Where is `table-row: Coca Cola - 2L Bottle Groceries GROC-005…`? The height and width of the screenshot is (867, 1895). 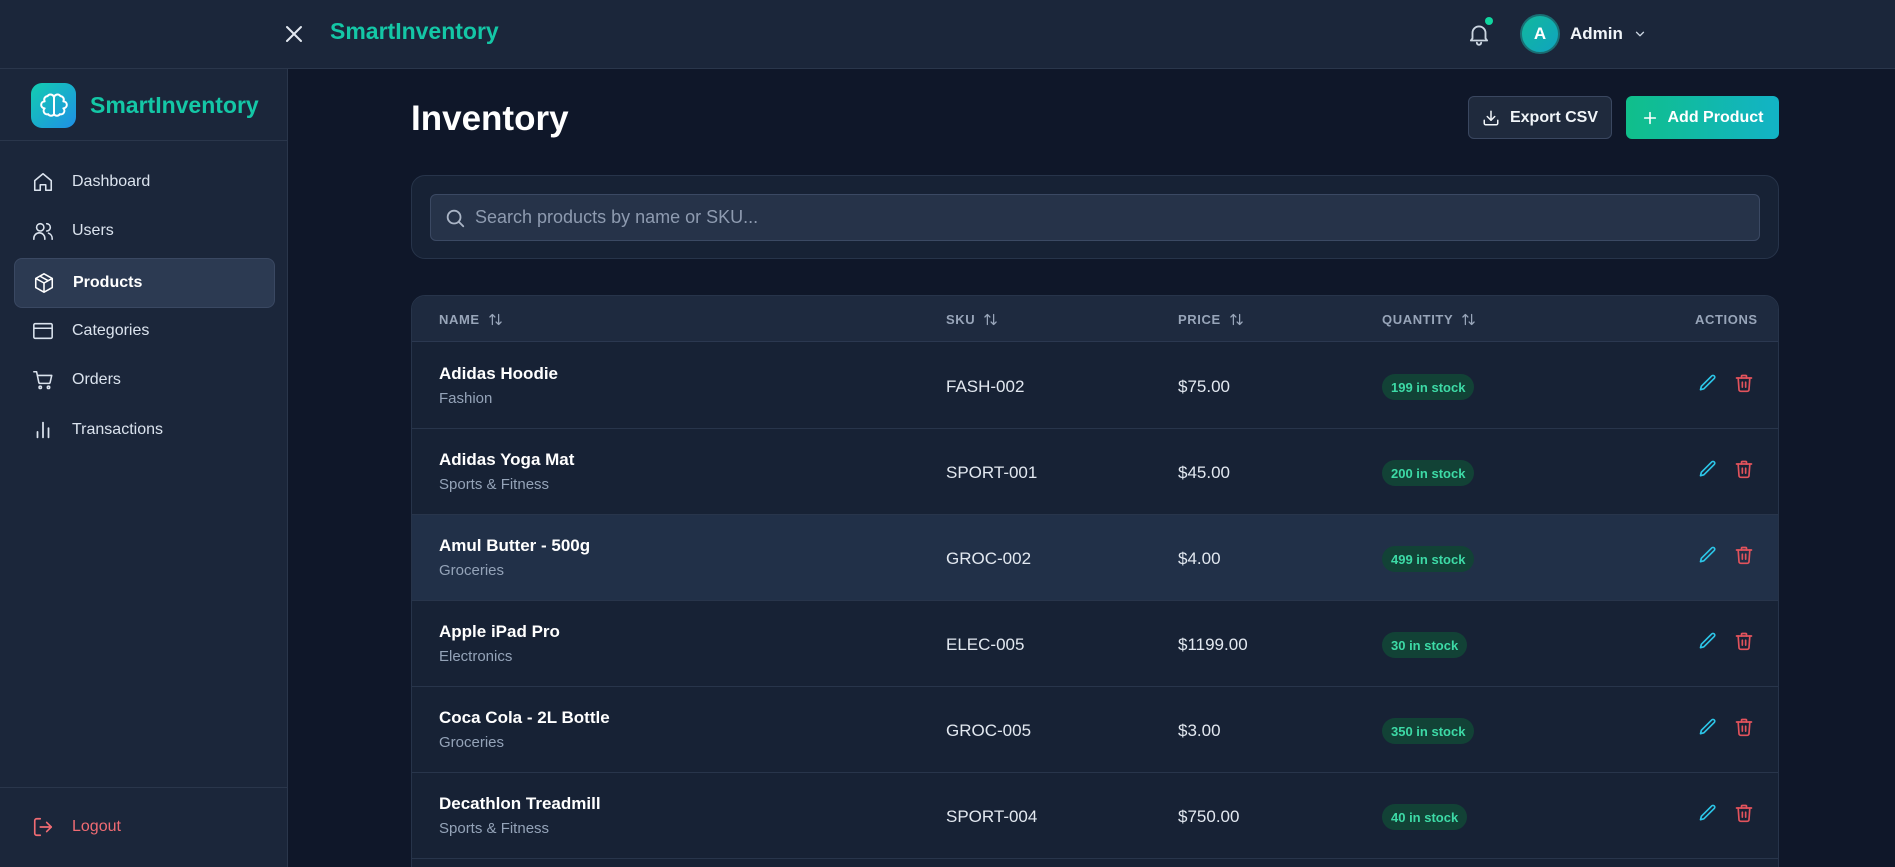 table-row: Coca Cola - 2L Bottle Groceries GROC-005… is located at coordinates (1095, 730).